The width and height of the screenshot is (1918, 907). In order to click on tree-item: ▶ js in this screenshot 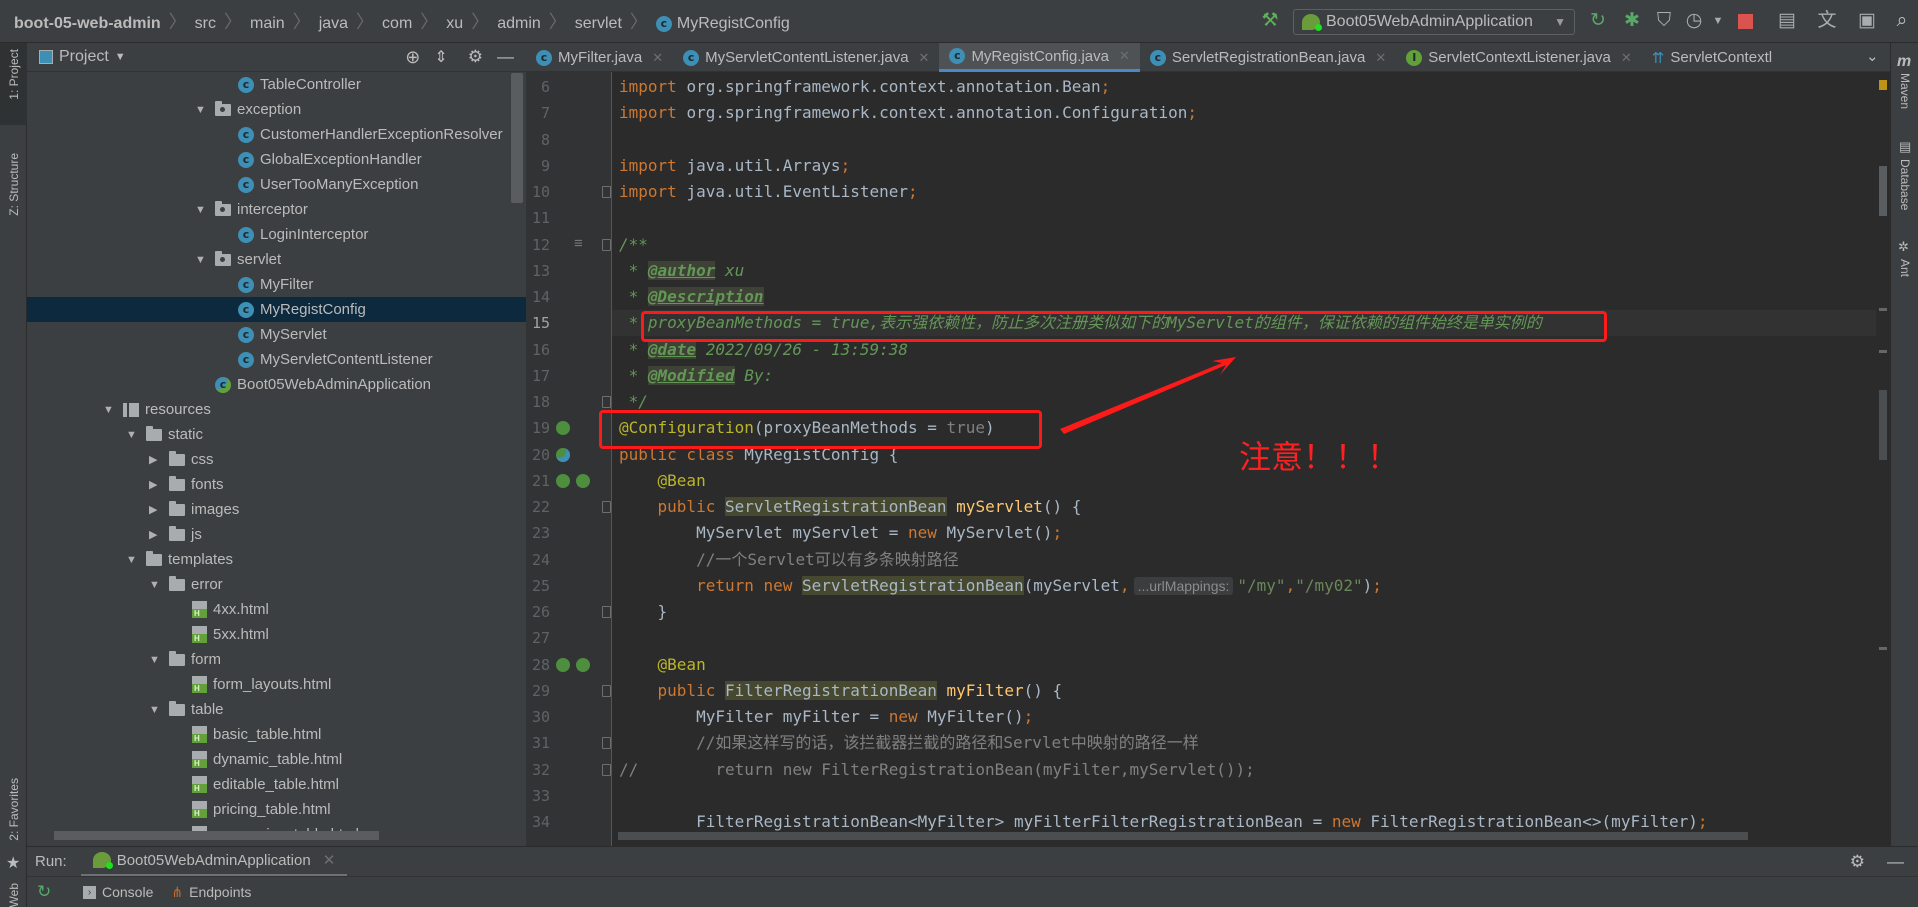, I will do `click(276, 534)`.